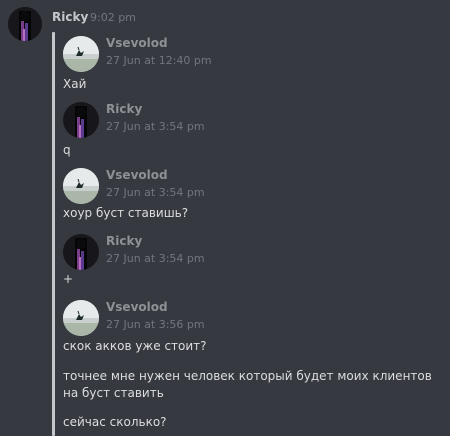  What do you see at coordinates (67, 150) in the screenshot?
I see `message-text: q` at bounding box center [67, 150].